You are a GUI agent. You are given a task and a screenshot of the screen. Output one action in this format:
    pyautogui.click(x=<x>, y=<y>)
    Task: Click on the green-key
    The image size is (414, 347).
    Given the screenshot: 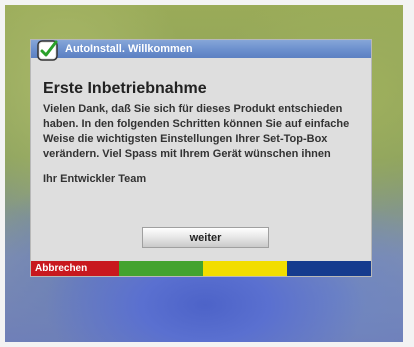 What is the action you would take?
    pyautogui.click(x=161, y=268)
    